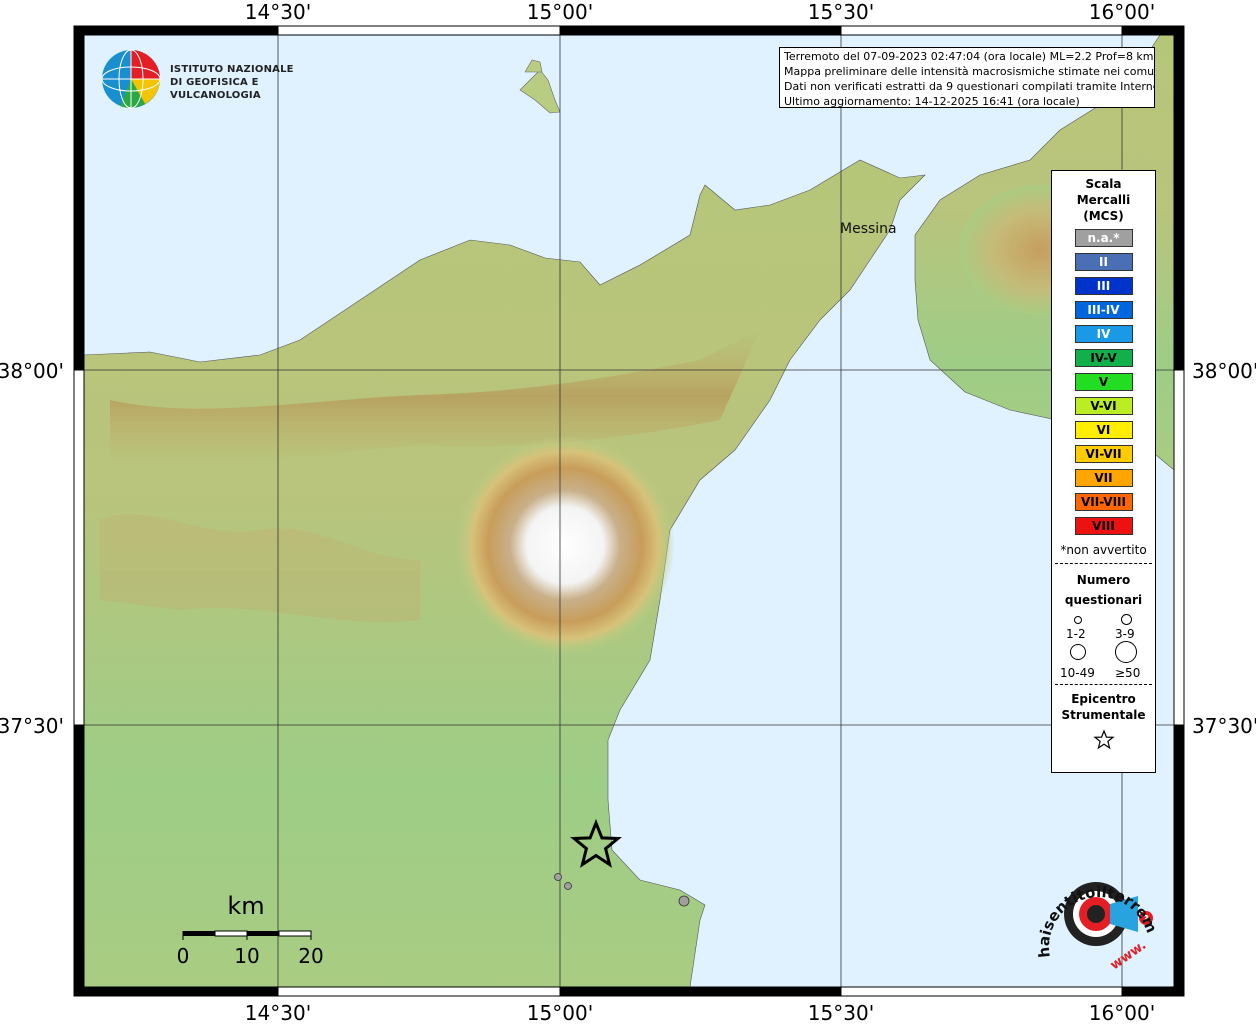  I want to click on tick-bottom-2: 15°00', so click(560, 1012).